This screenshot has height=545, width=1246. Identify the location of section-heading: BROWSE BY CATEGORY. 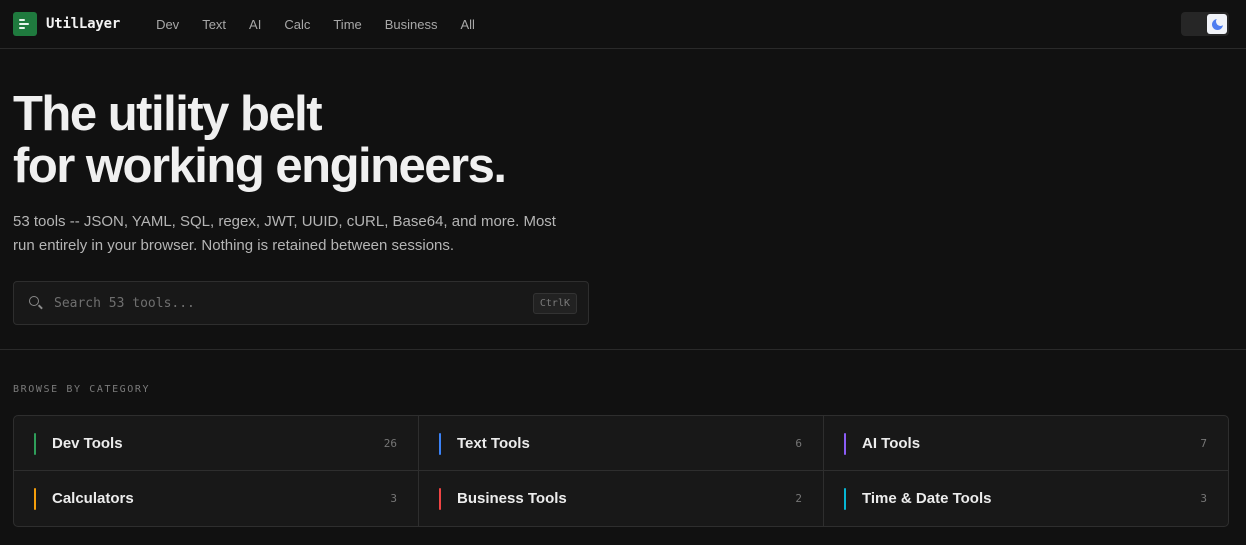
(82, 389).